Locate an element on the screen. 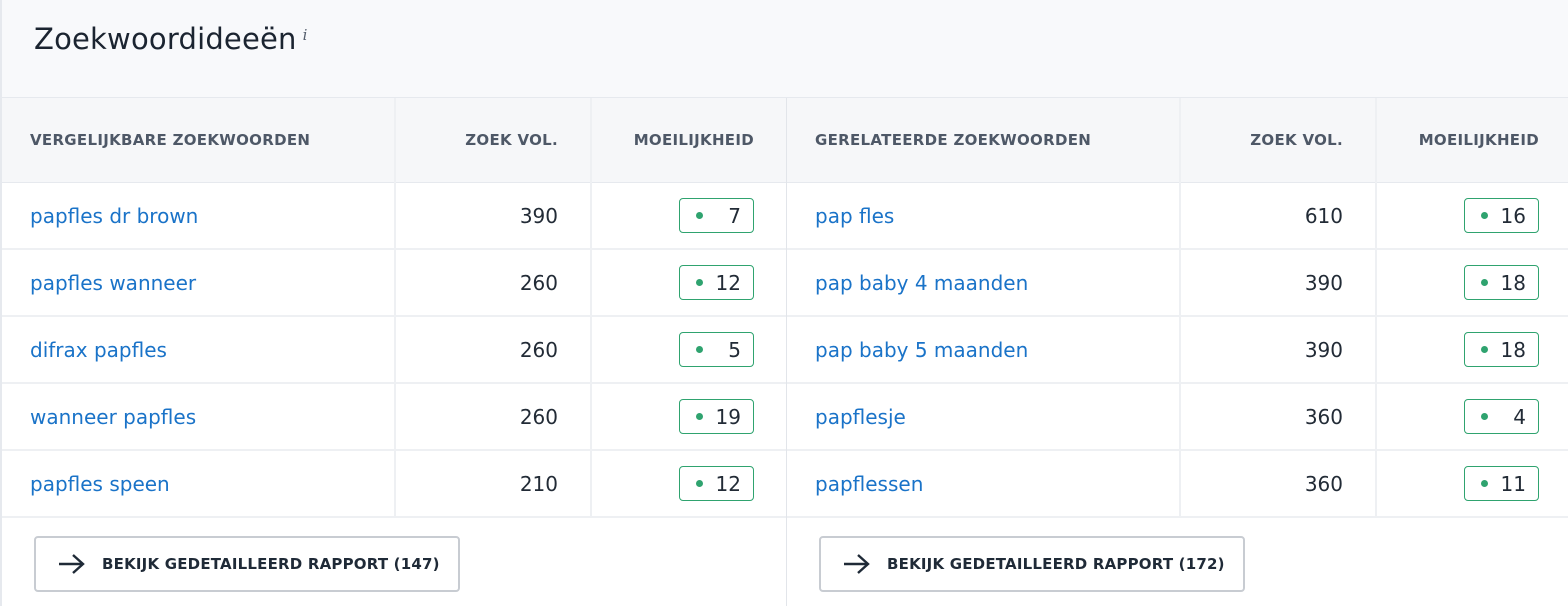 This screenshot has width=1568, height=606. keyword-cell: pap baby 5 maanden is located at coordinates (983, 350).